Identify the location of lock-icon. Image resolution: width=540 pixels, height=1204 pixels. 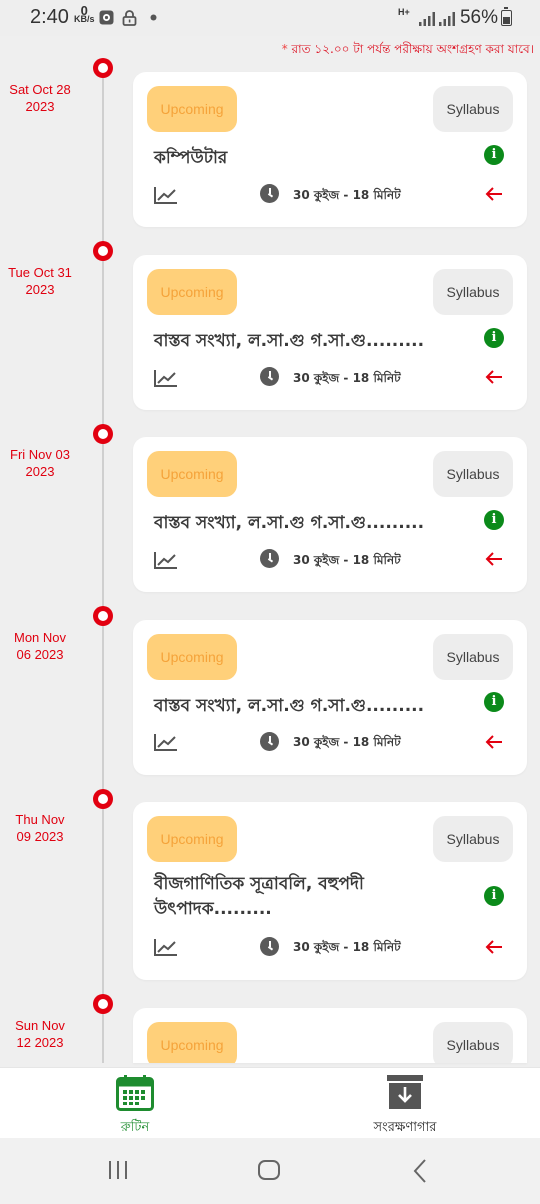
(129, 18).